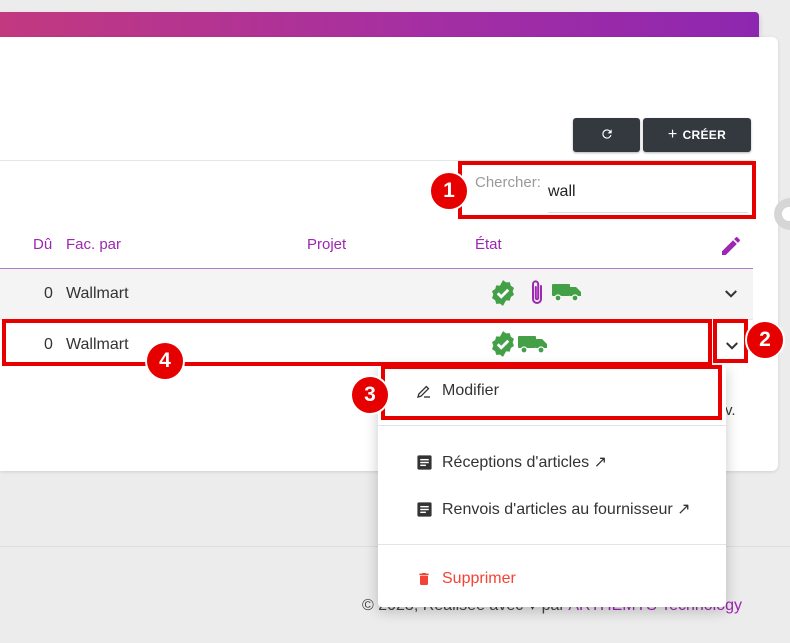  I want to click on chevron-down-icon, so click(731, 294).